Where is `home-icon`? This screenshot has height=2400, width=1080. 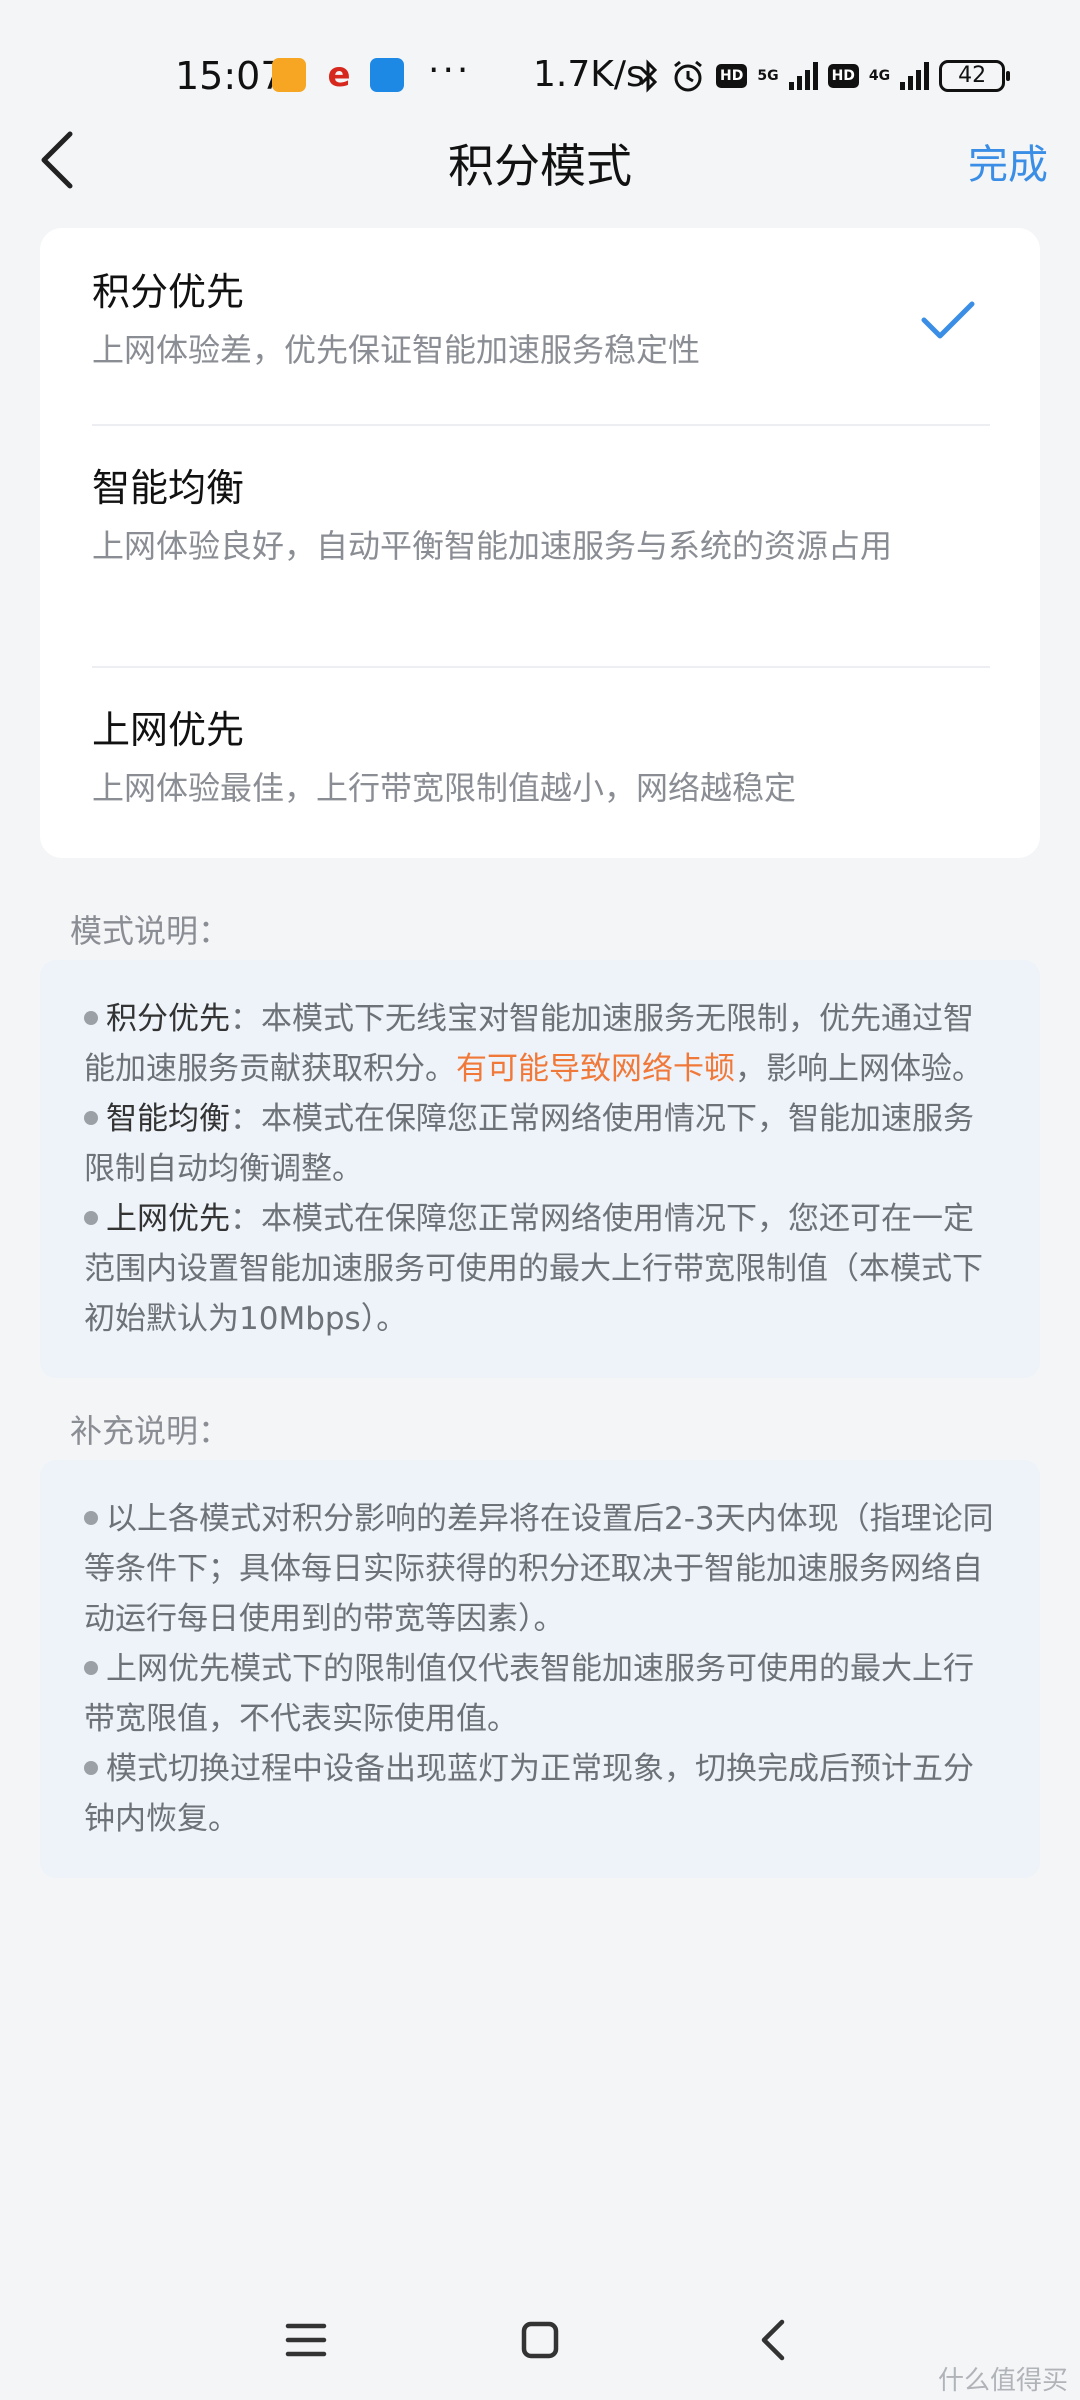
home-icon is located at coordinates (540, 2340).